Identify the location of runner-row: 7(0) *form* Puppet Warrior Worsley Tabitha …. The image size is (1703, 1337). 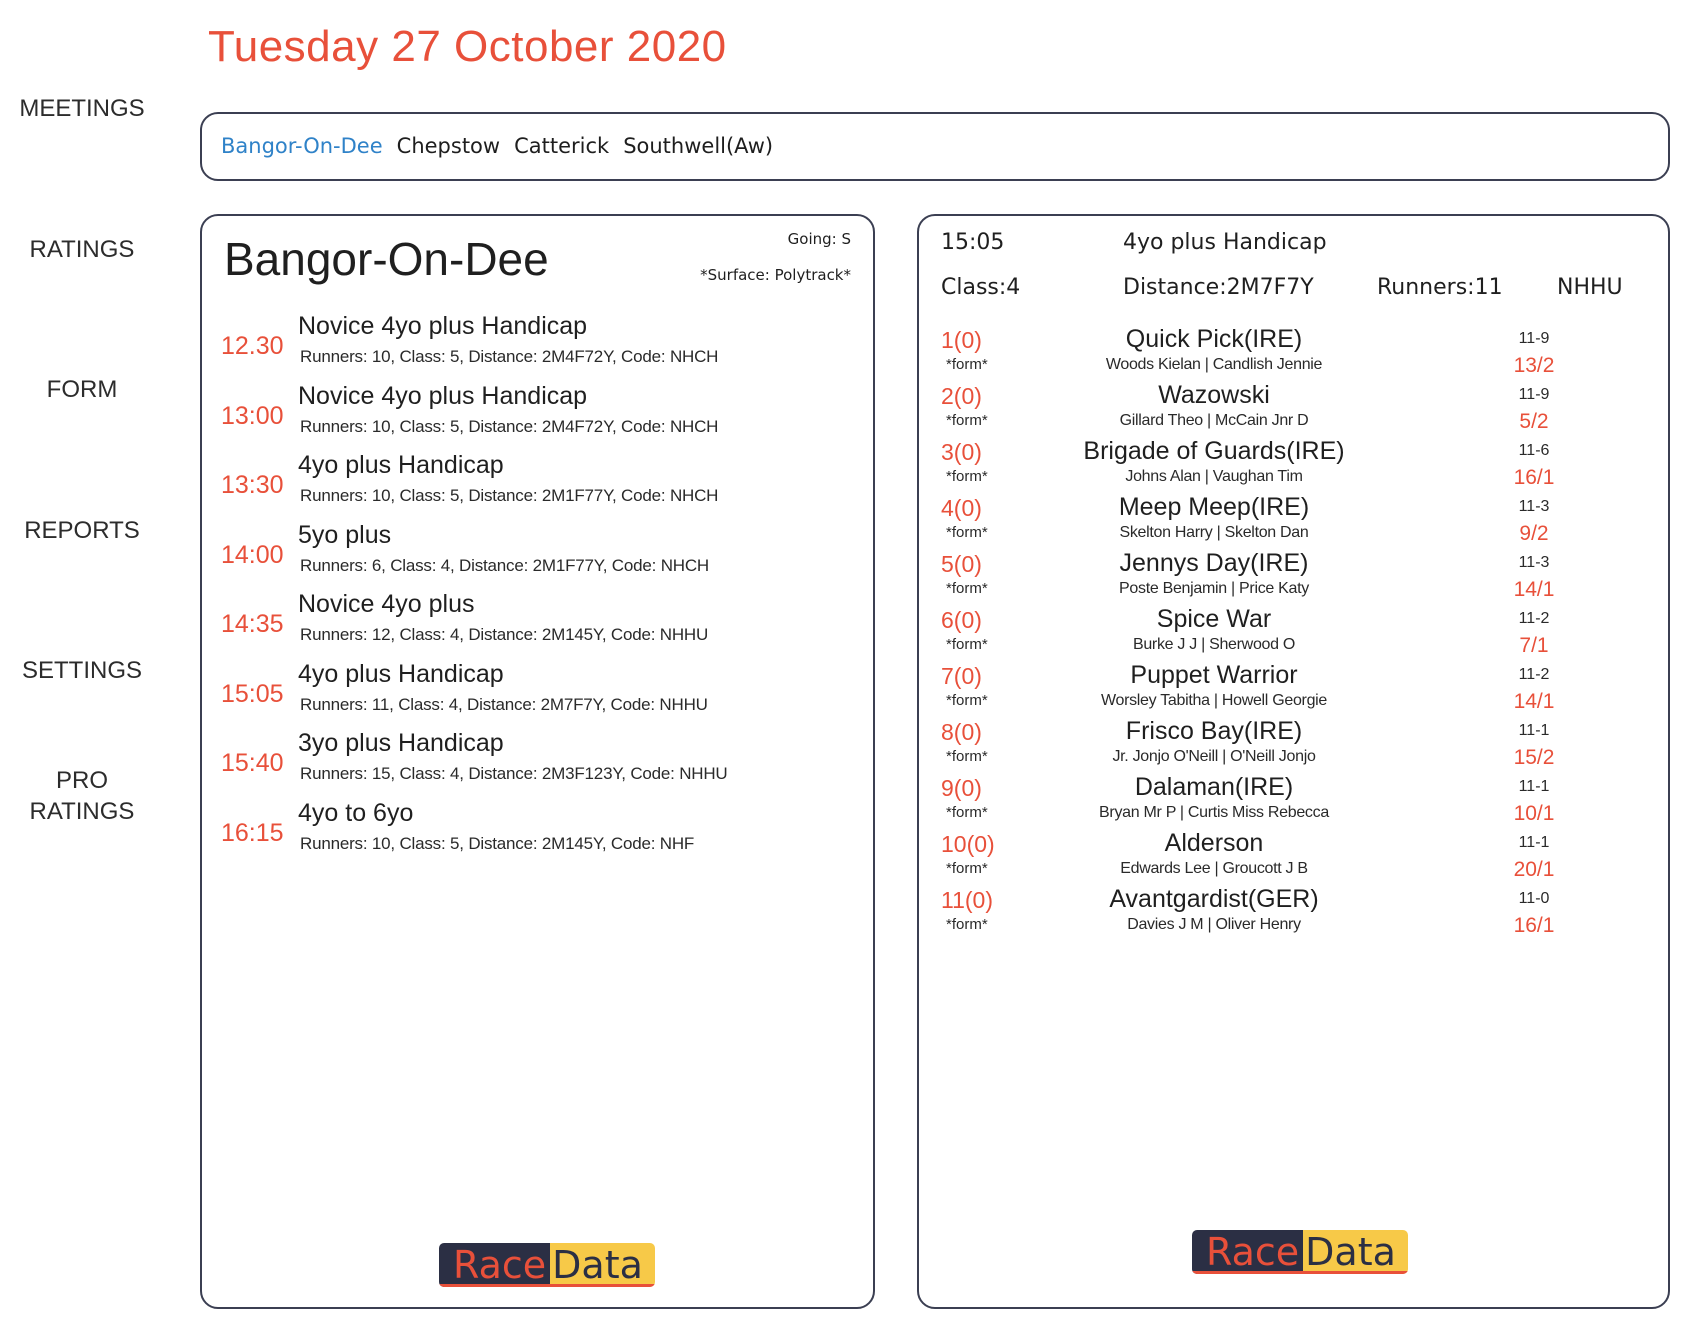
(1289, 689).